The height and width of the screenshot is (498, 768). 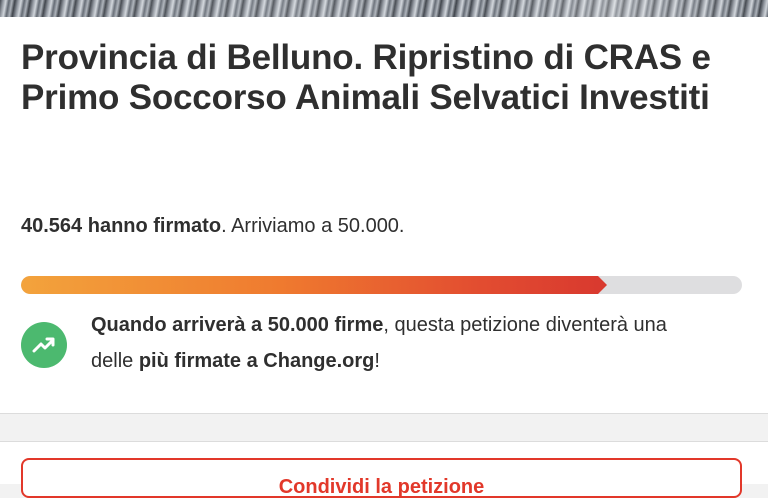 What do you see at coordinates (314, 285) in the screenshot?
I see `signature-progress-fill` at bounding box center [314, 285].